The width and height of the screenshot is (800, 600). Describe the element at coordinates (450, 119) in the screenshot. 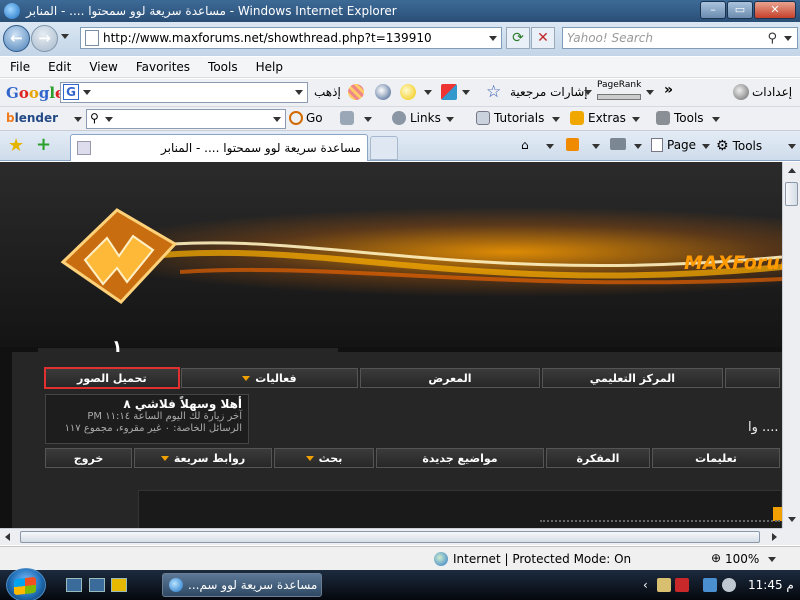

I see `links-dropdown` at that location.